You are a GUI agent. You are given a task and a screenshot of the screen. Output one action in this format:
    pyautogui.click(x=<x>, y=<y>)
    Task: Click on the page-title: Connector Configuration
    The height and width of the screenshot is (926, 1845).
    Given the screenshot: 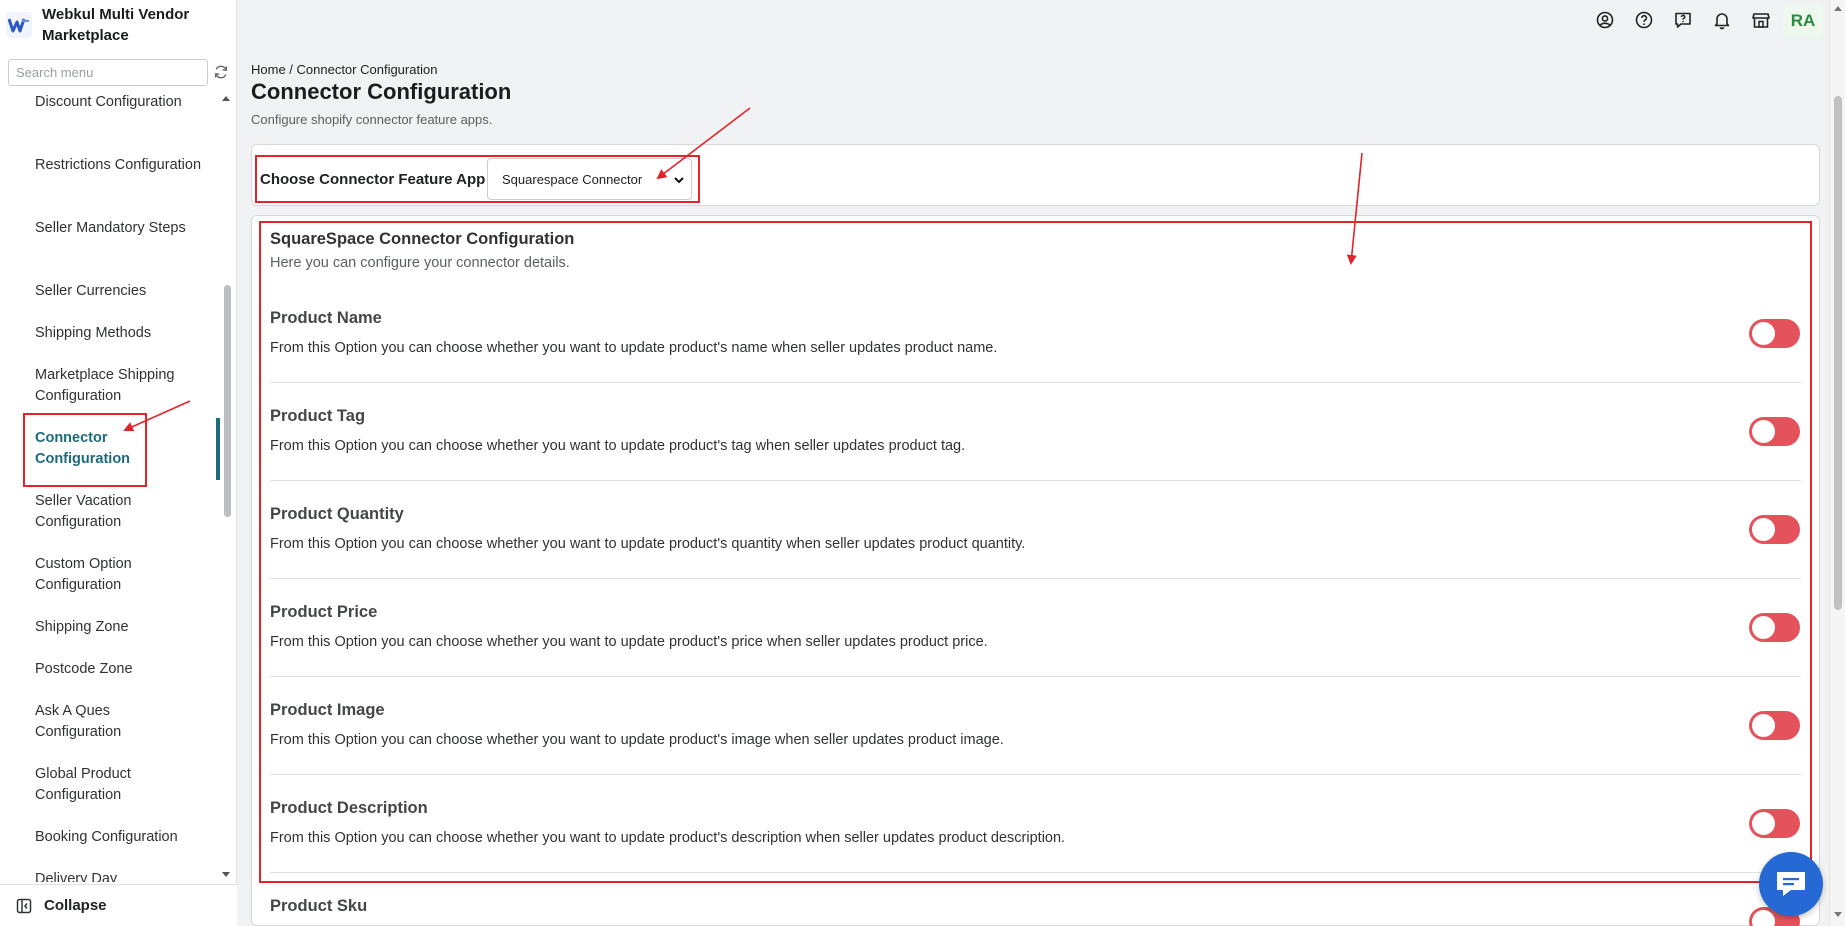 What is the action you would take?
    pyautogui.click(x=381, y=91)
    